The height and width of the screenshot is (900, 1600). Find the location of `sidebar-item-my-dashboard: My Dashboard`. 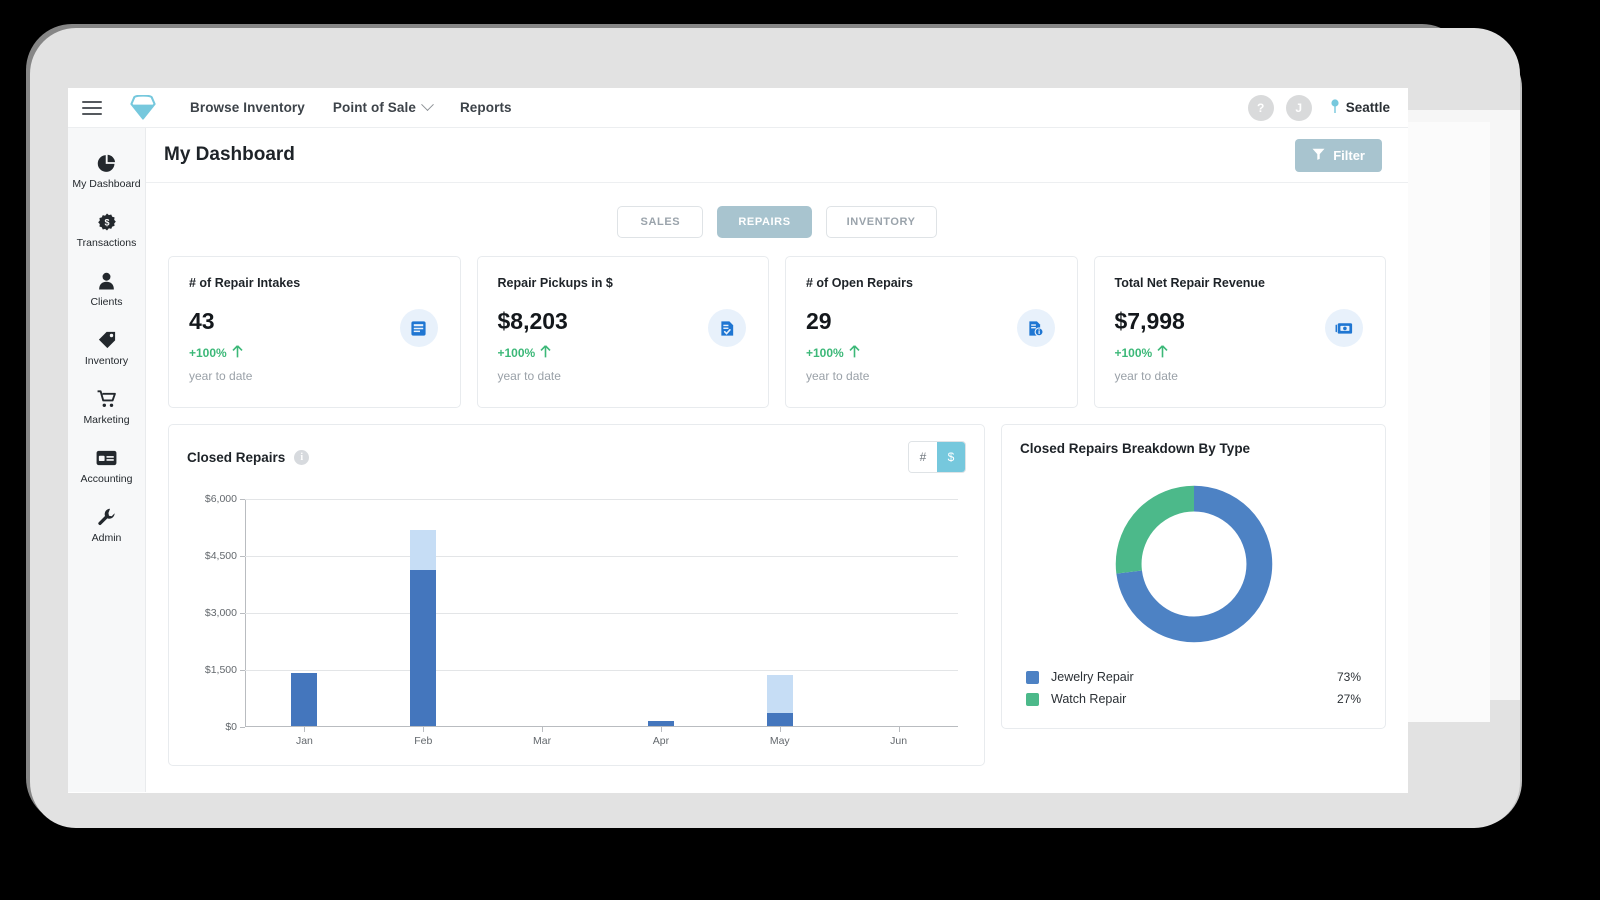

sidebar-item-my-dashboard: My Dashboard is located at coordinates (106, 171).